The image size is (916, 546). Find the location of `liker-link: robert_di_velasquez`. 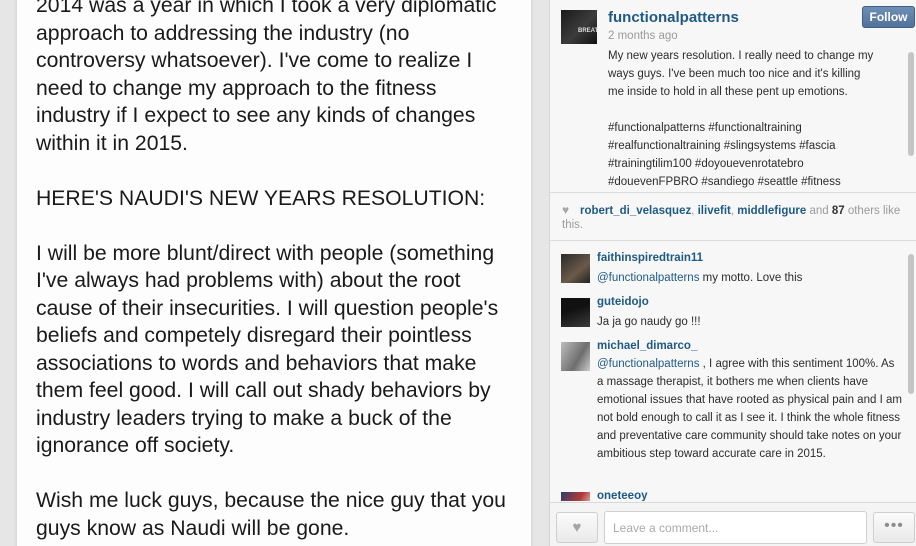

liker-link: robert_di_velasquez is located at coordinates (635, 211).